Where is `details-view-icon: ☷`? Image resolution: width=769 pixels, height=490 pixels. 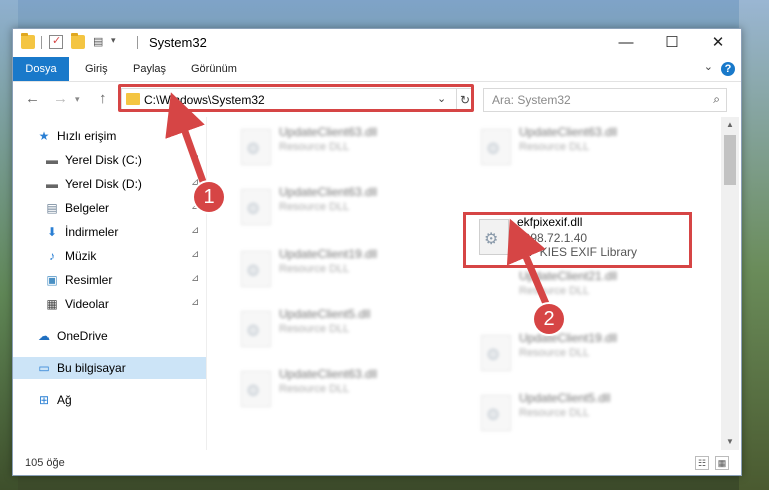
details-view-icon: ☷ is located at coordinates (702, 463).